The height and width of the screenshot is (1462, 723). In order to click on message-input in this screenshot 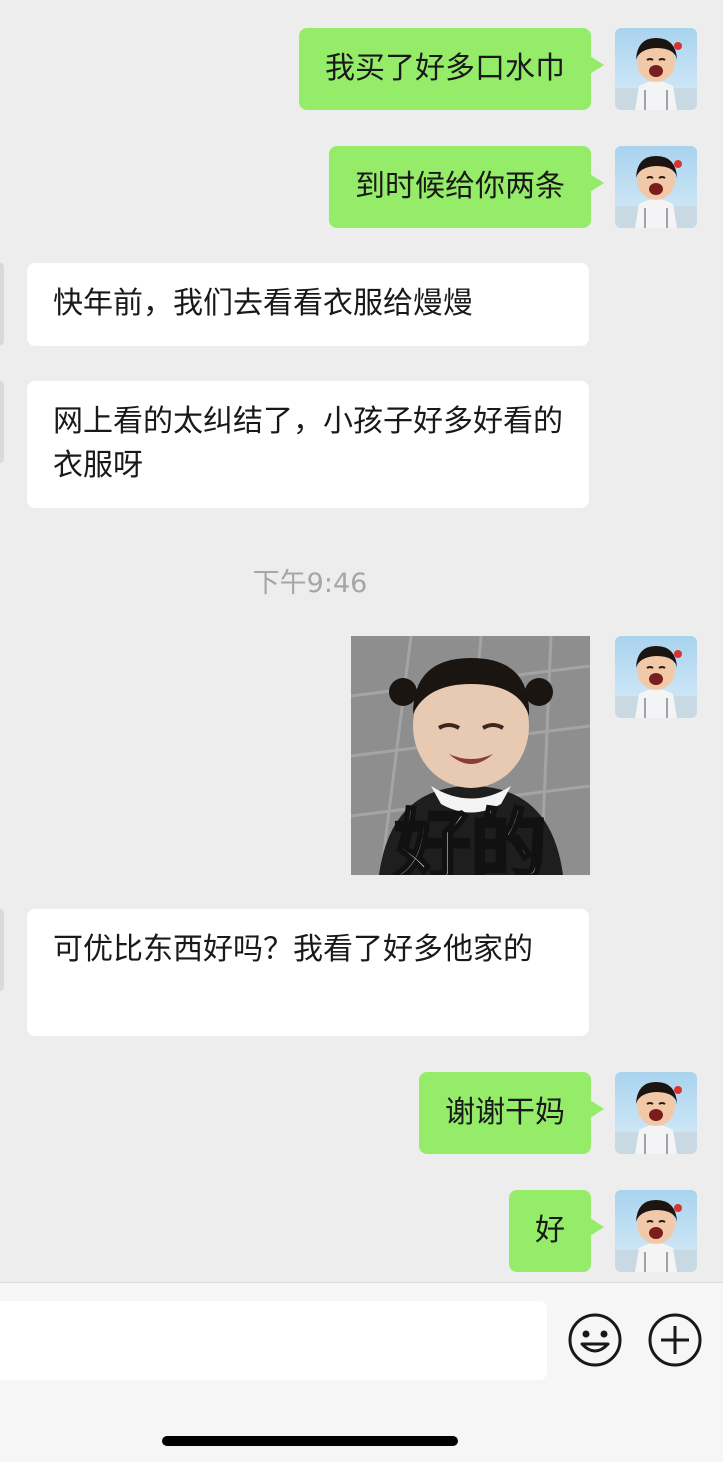, I will do `click(273, 1340)`.